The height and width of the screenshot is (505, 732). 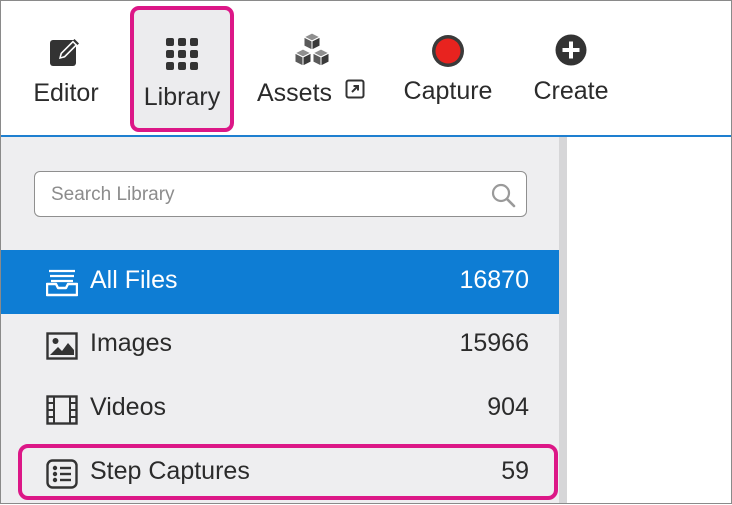 What do you see at coordinates (62, 348) in the screenshot?
I see `image-icon` at bounding box center [62, 348].